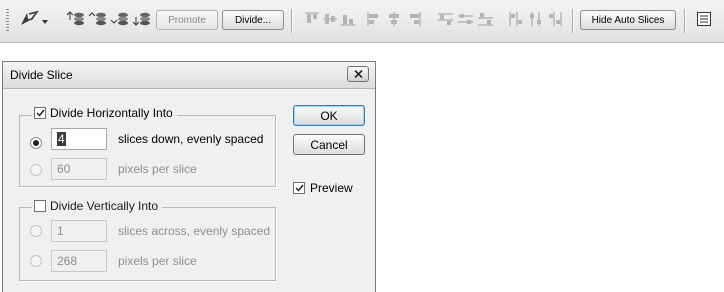 This screenshot has width=724, height=292. Describe the element at coordinates (44, 20) in the screenshot. I see `chevron-down-icon` at that location.